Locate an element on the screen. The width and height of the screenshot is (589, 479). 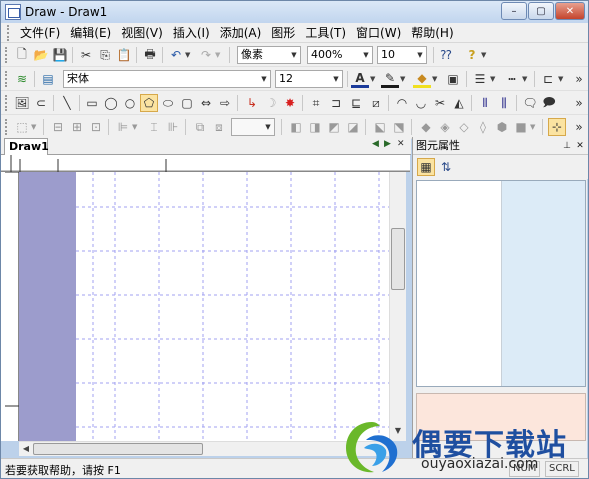
forward-icon: ◩ is located at coordinates (334, 127).